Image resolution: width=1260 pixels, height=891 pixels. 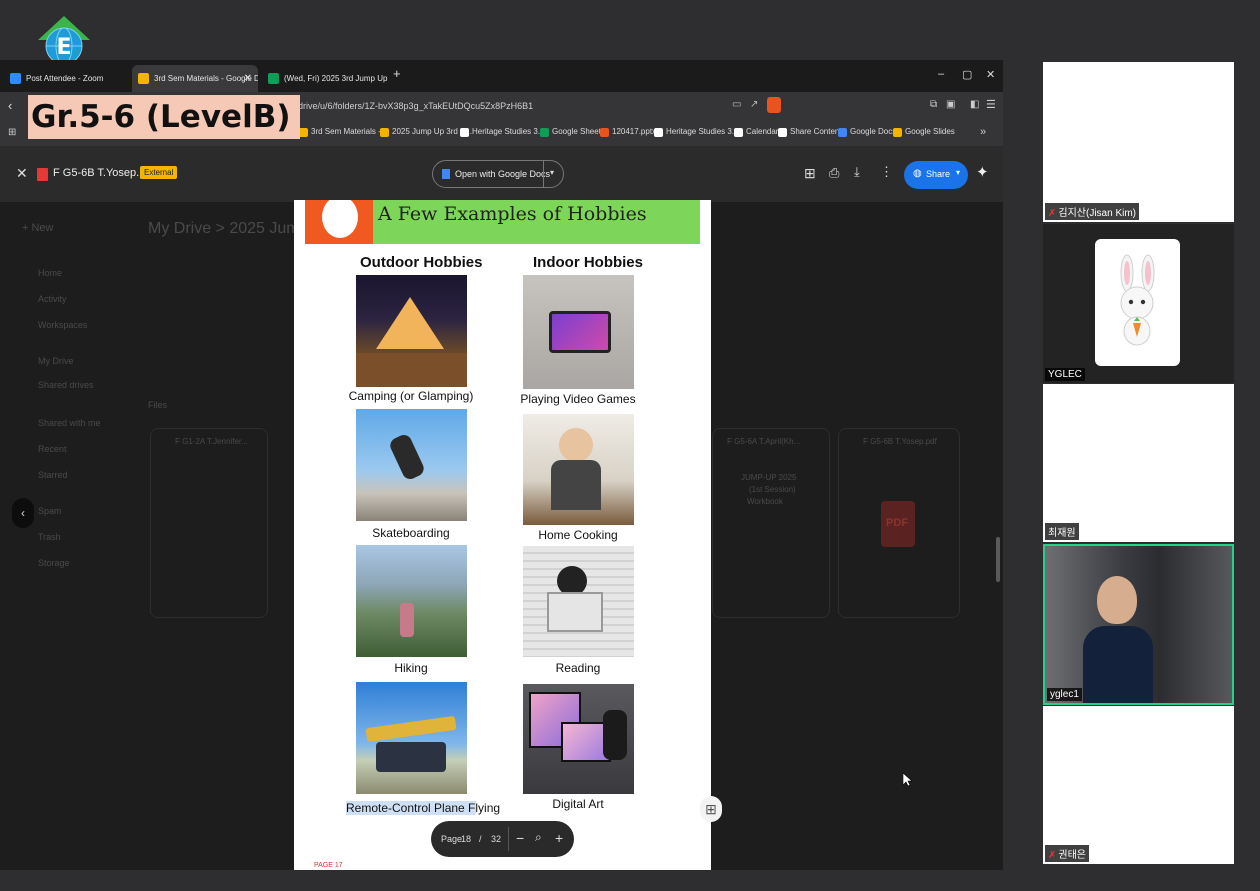 What do you see at coordinates (834, 173) in the screenshot?
I see `print-icon: ⎙` at bounding box center [834, 173].